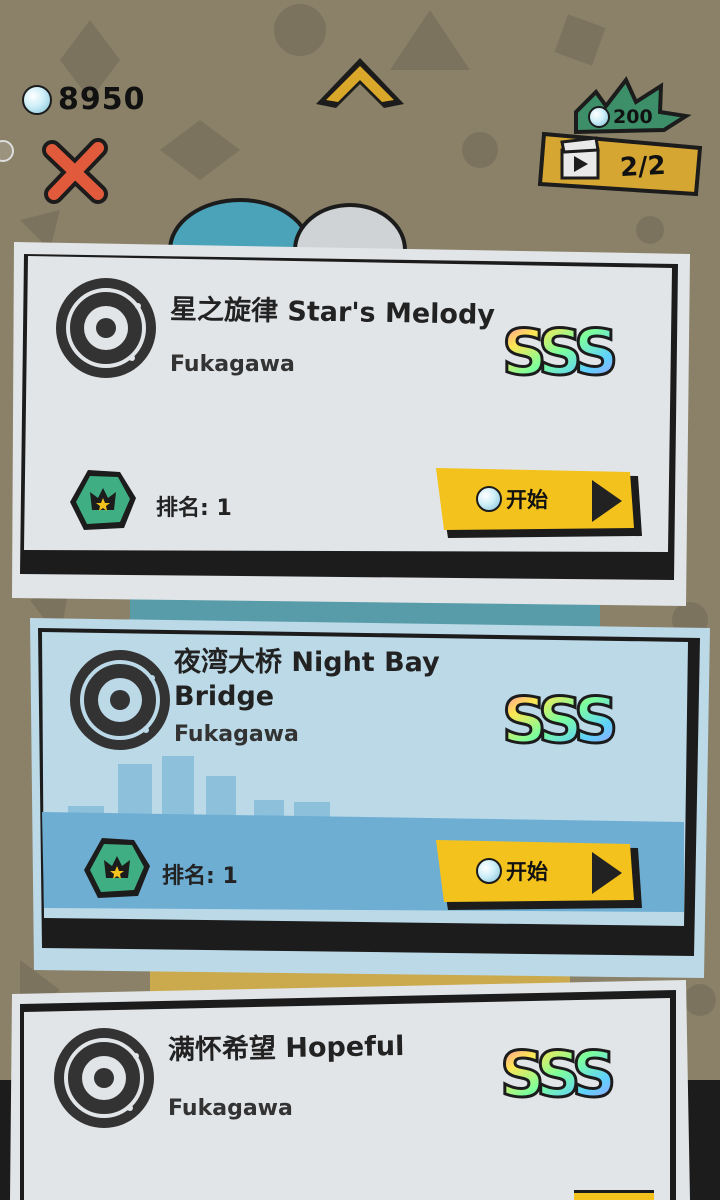 This screenshot has height=1200, width=720. I want to click on scroll-up-button, so click(360, 84).